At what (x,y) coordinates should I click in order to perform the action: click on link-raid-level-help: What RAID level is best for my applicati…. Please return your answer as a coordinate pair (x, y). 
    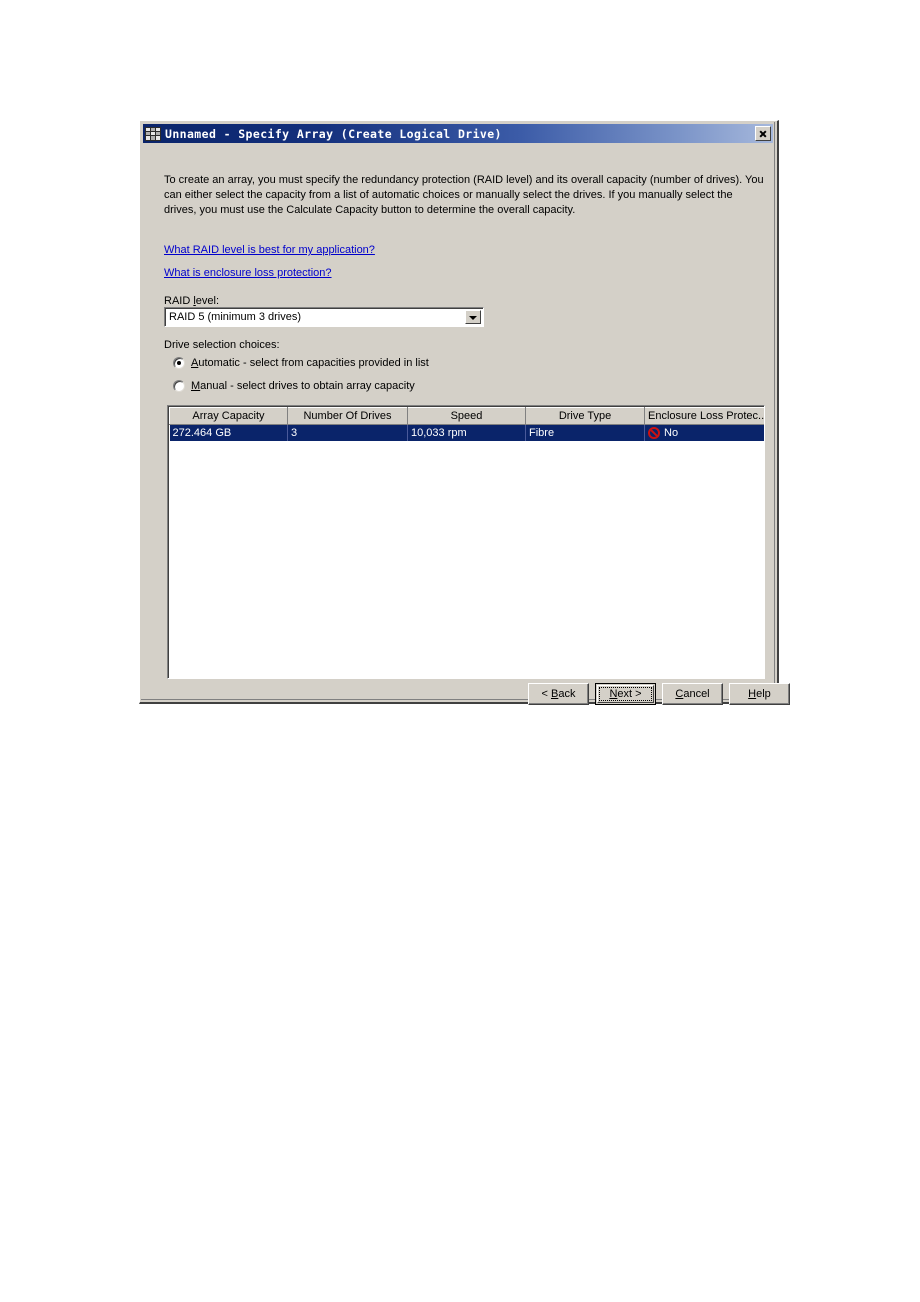
    Looking at the image, I should click on (269, 250).